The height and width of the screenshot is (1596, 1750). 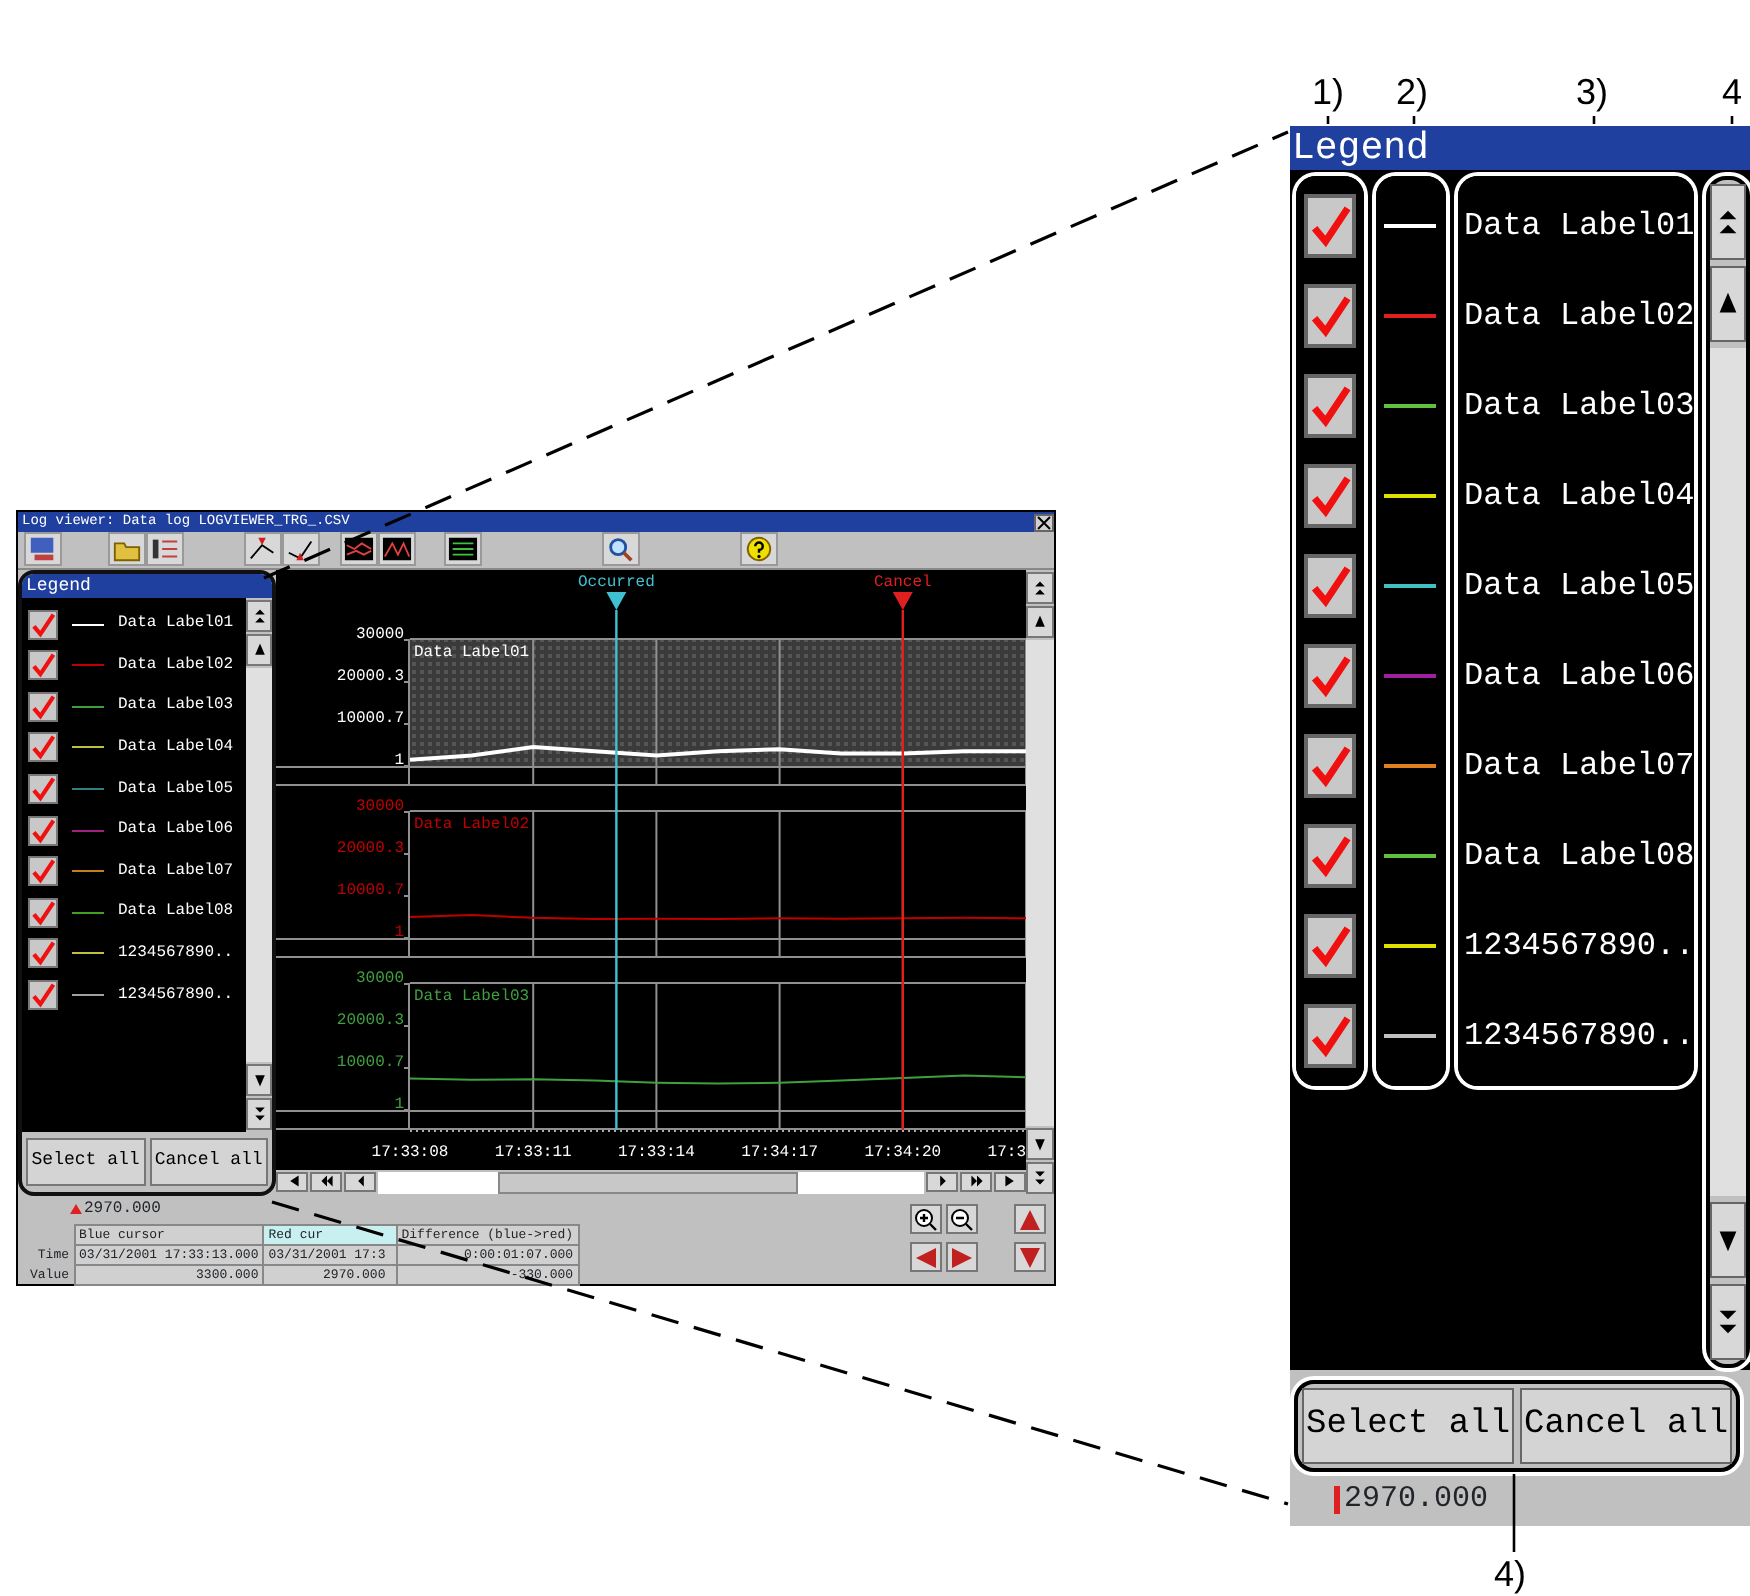 I want to click on left-arrow-icon, so click(x=926, y=1257).